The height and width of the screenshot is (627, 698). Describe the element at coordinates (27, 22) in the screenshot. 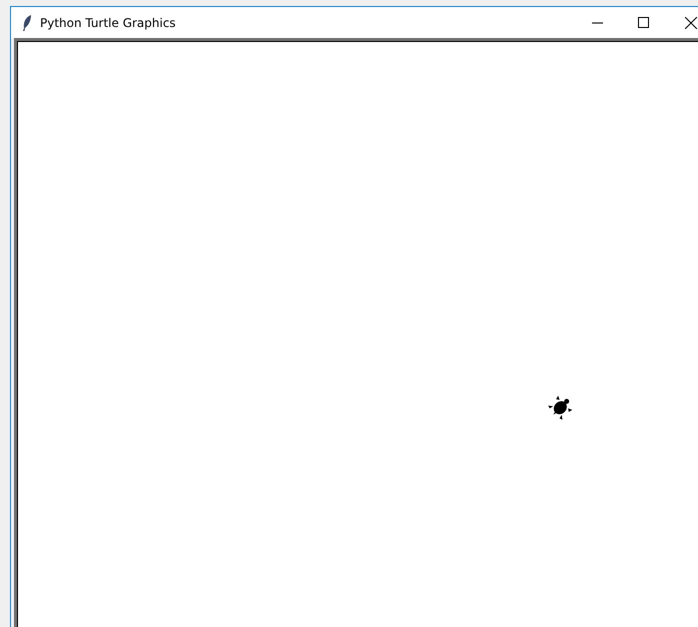

I see `feather-icon` at that location.